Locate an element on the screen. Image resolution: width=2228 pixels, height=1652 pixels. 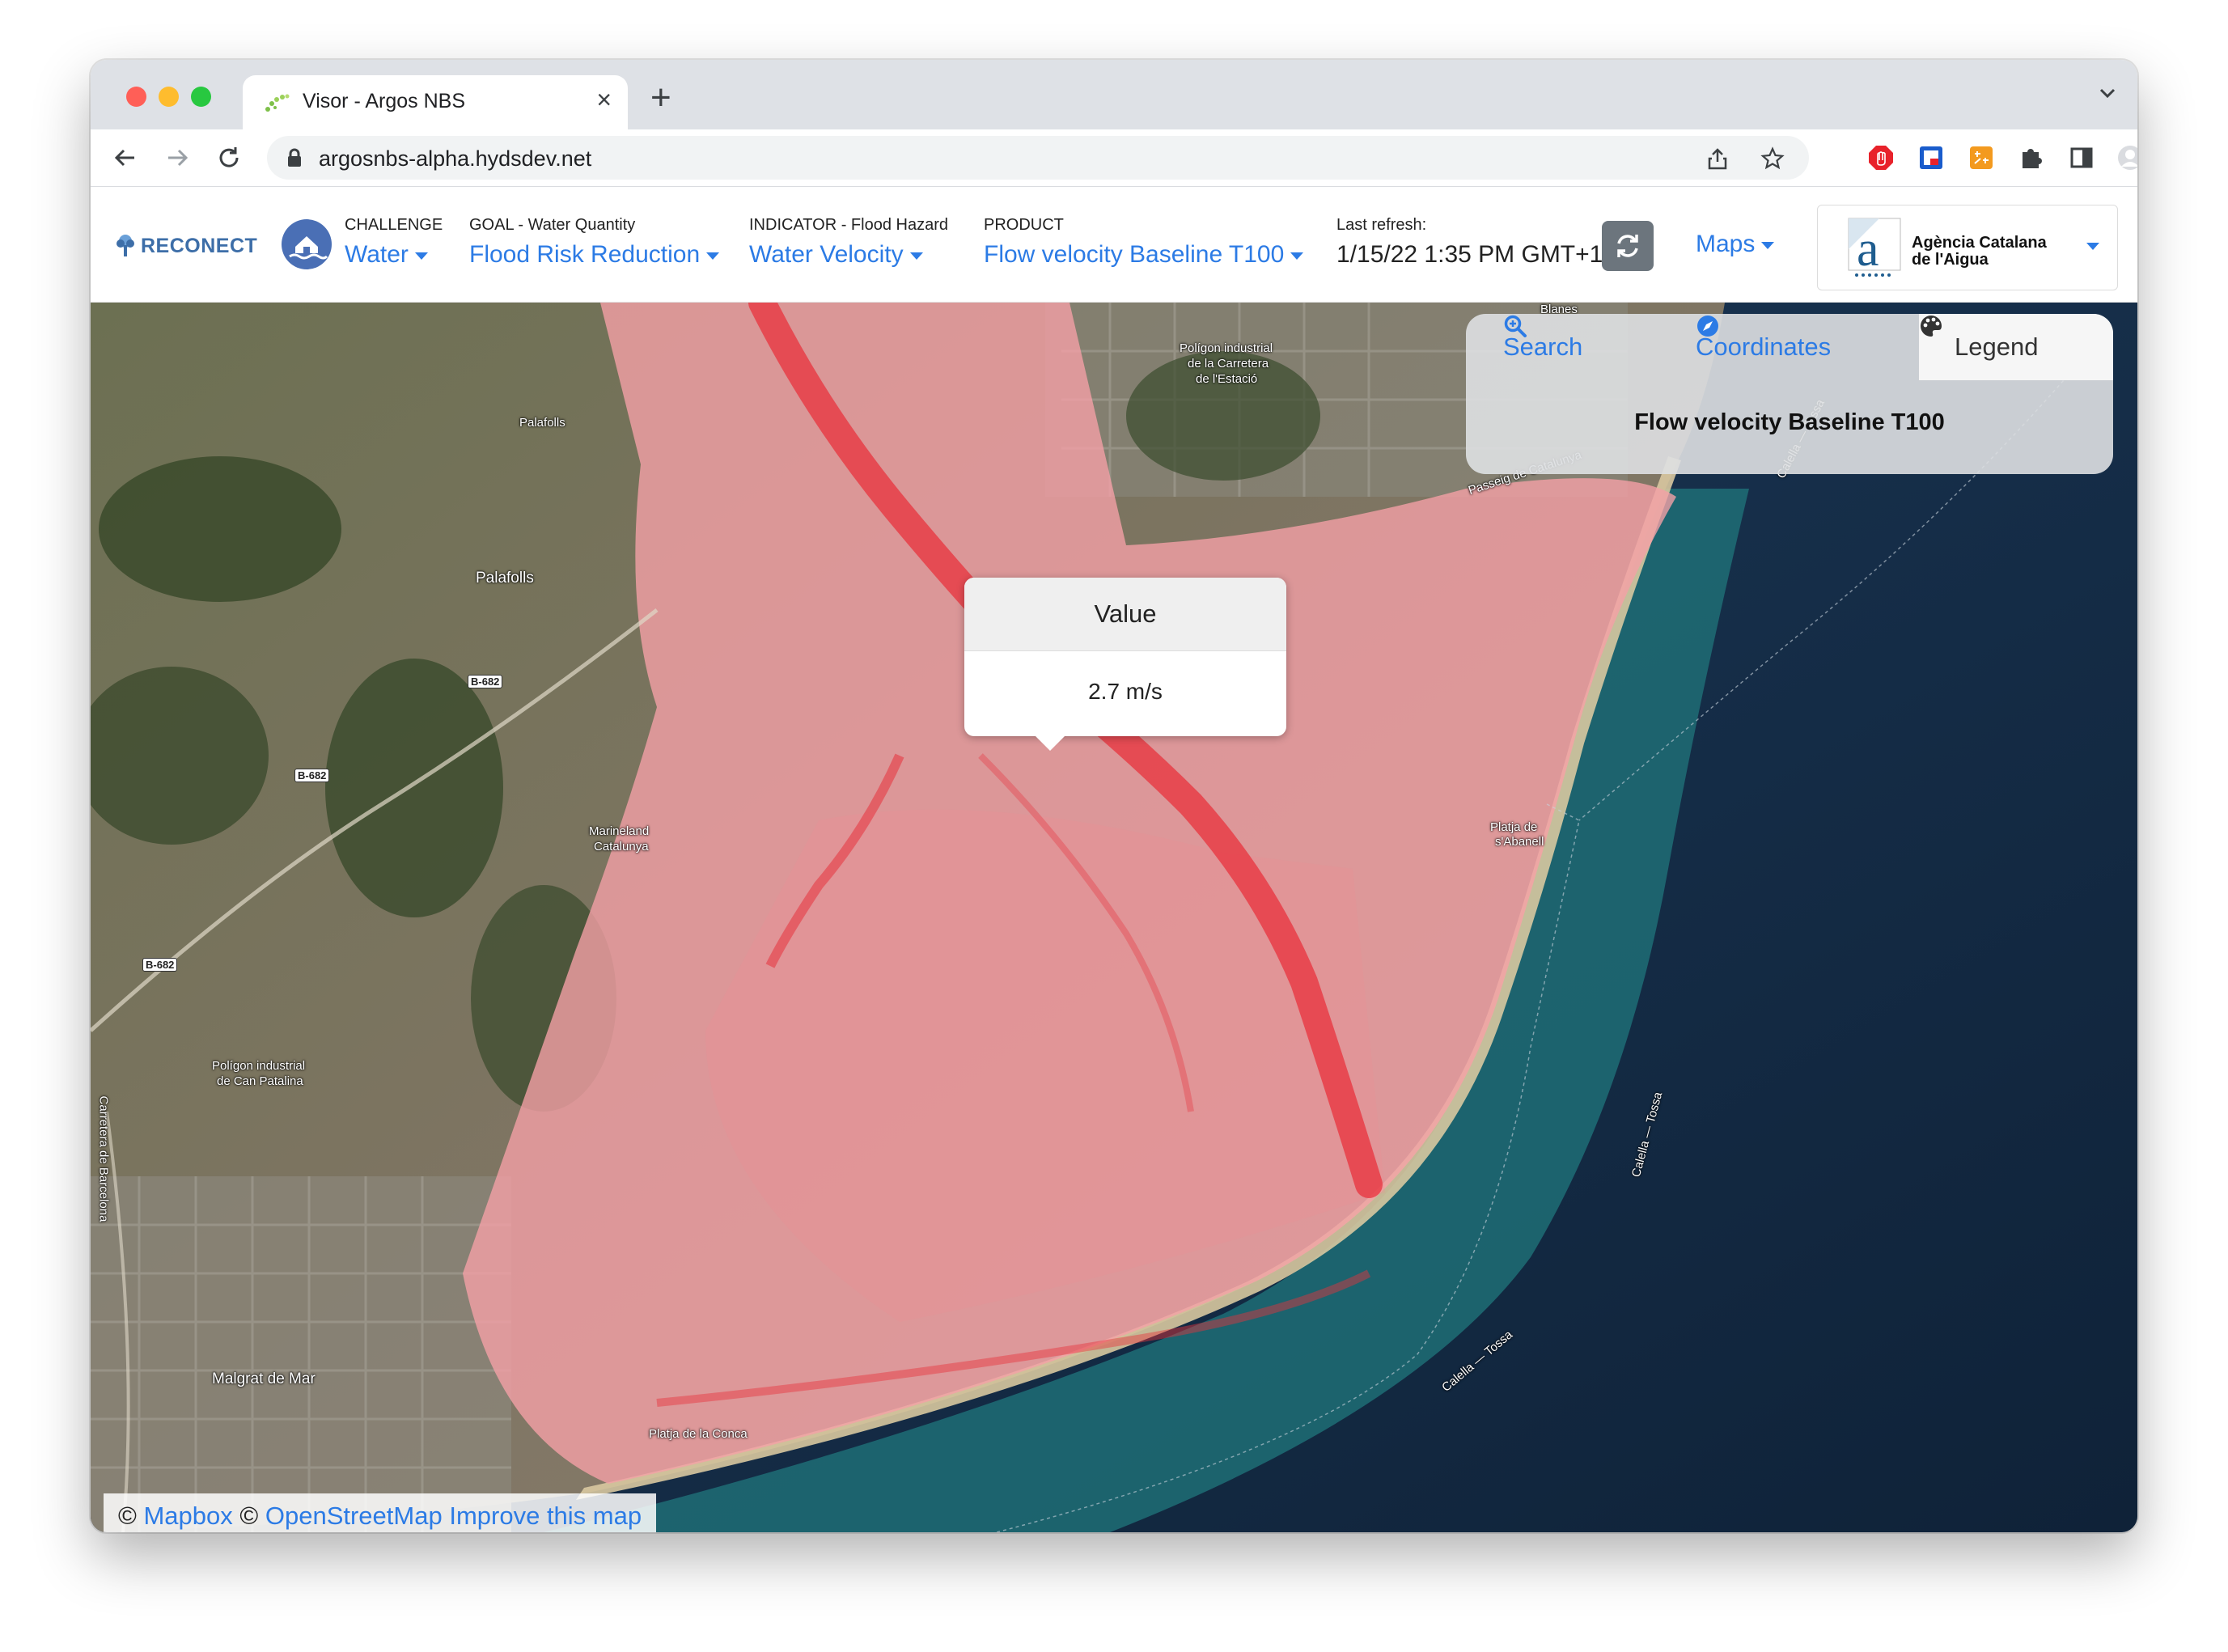
compass-icon is located at coordinates (1708, 326).